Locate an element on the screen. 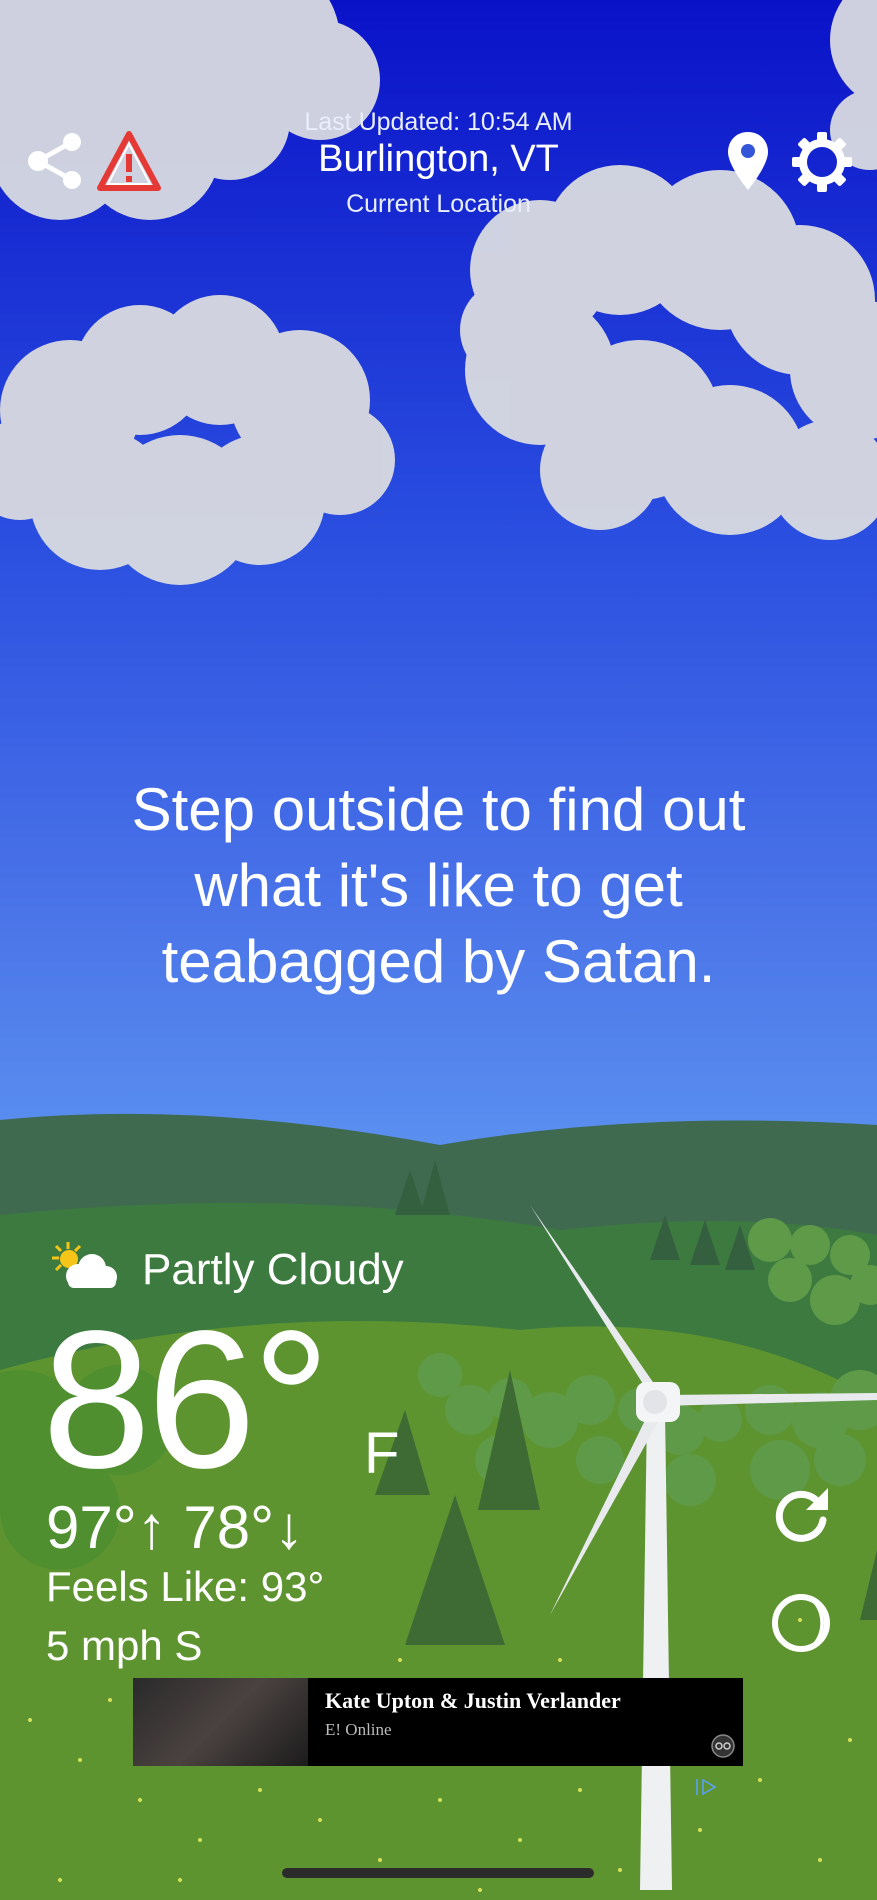 The width and height of the screenshot is (877, 1900). ad-banner: Kate Upton & Justin Verlander E! Online is located at coordinates (438, 1722).